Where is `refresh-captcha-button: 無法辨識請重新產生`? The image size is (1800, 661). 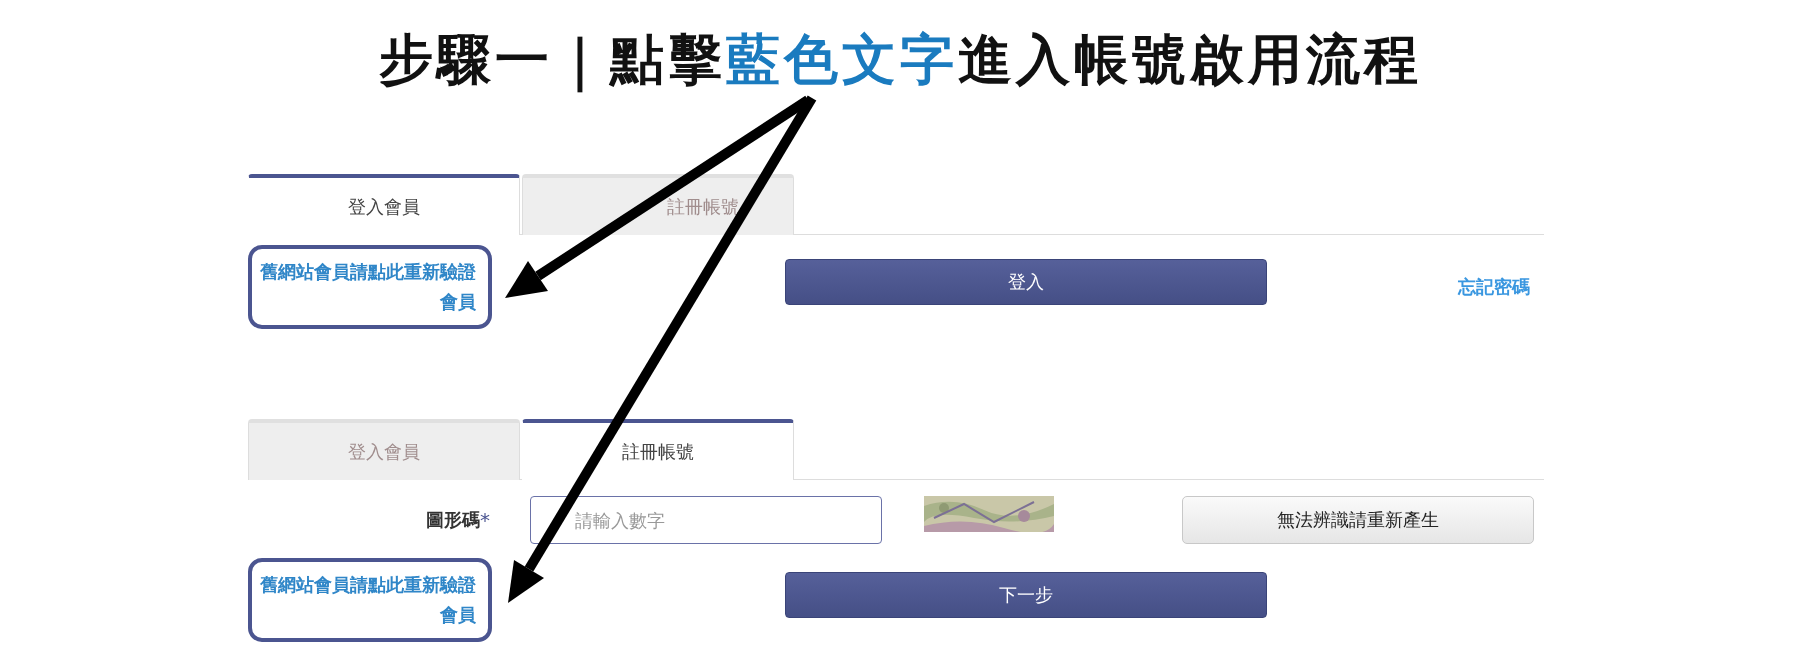
refresh-captcha-button: 無法辨識請重新產生 is located at coordinates (1358, 520).